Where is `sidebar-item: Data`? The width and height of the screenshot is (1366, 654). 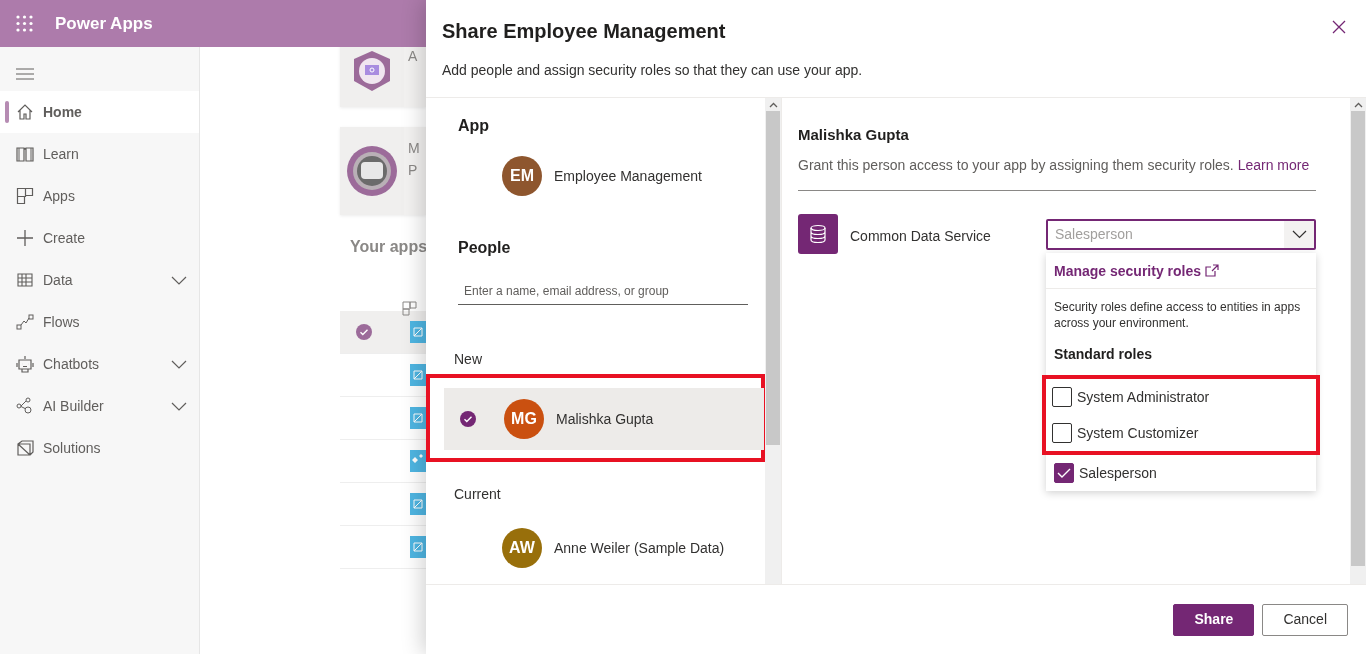 sidebar-item: Data is located at coordinates (99, 280).